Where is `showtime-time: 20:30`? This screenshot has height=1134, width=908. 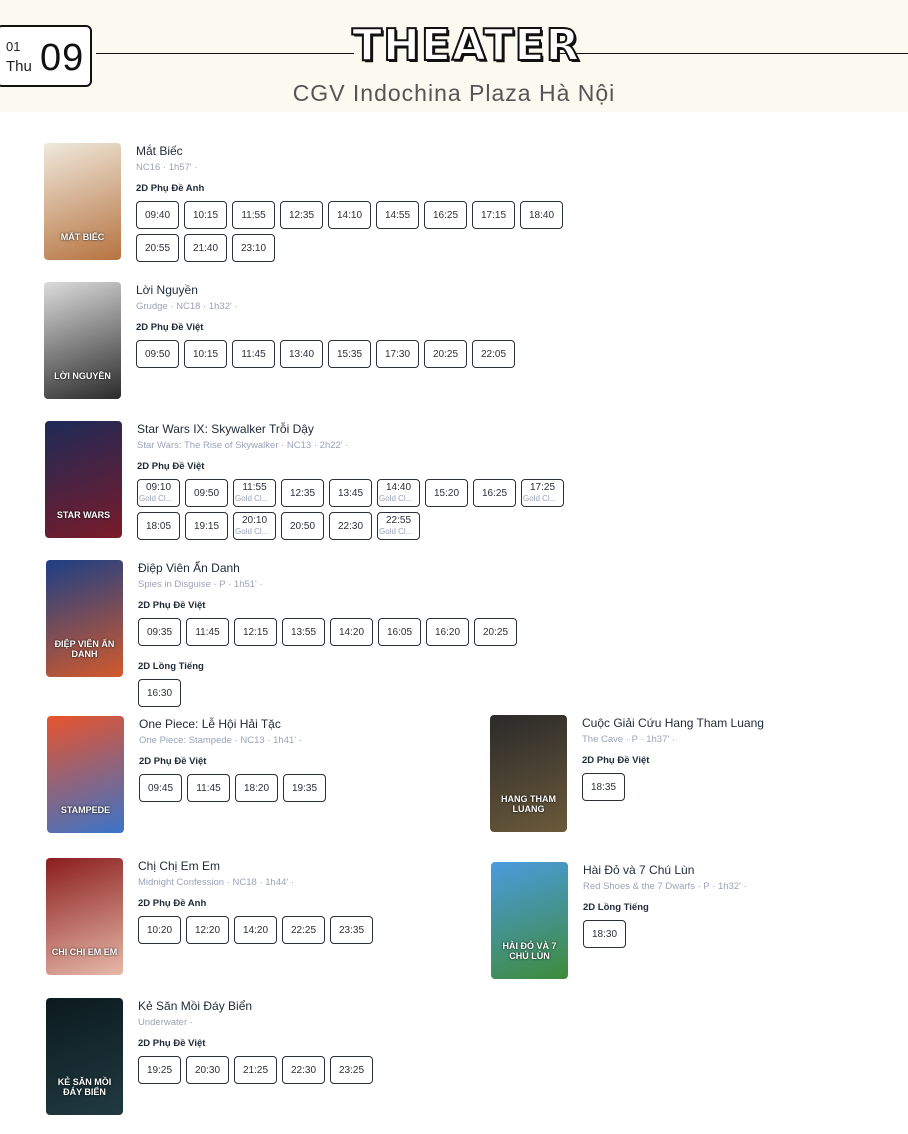 showtime-time: 20:30 is located at coordinates (207, 1070).